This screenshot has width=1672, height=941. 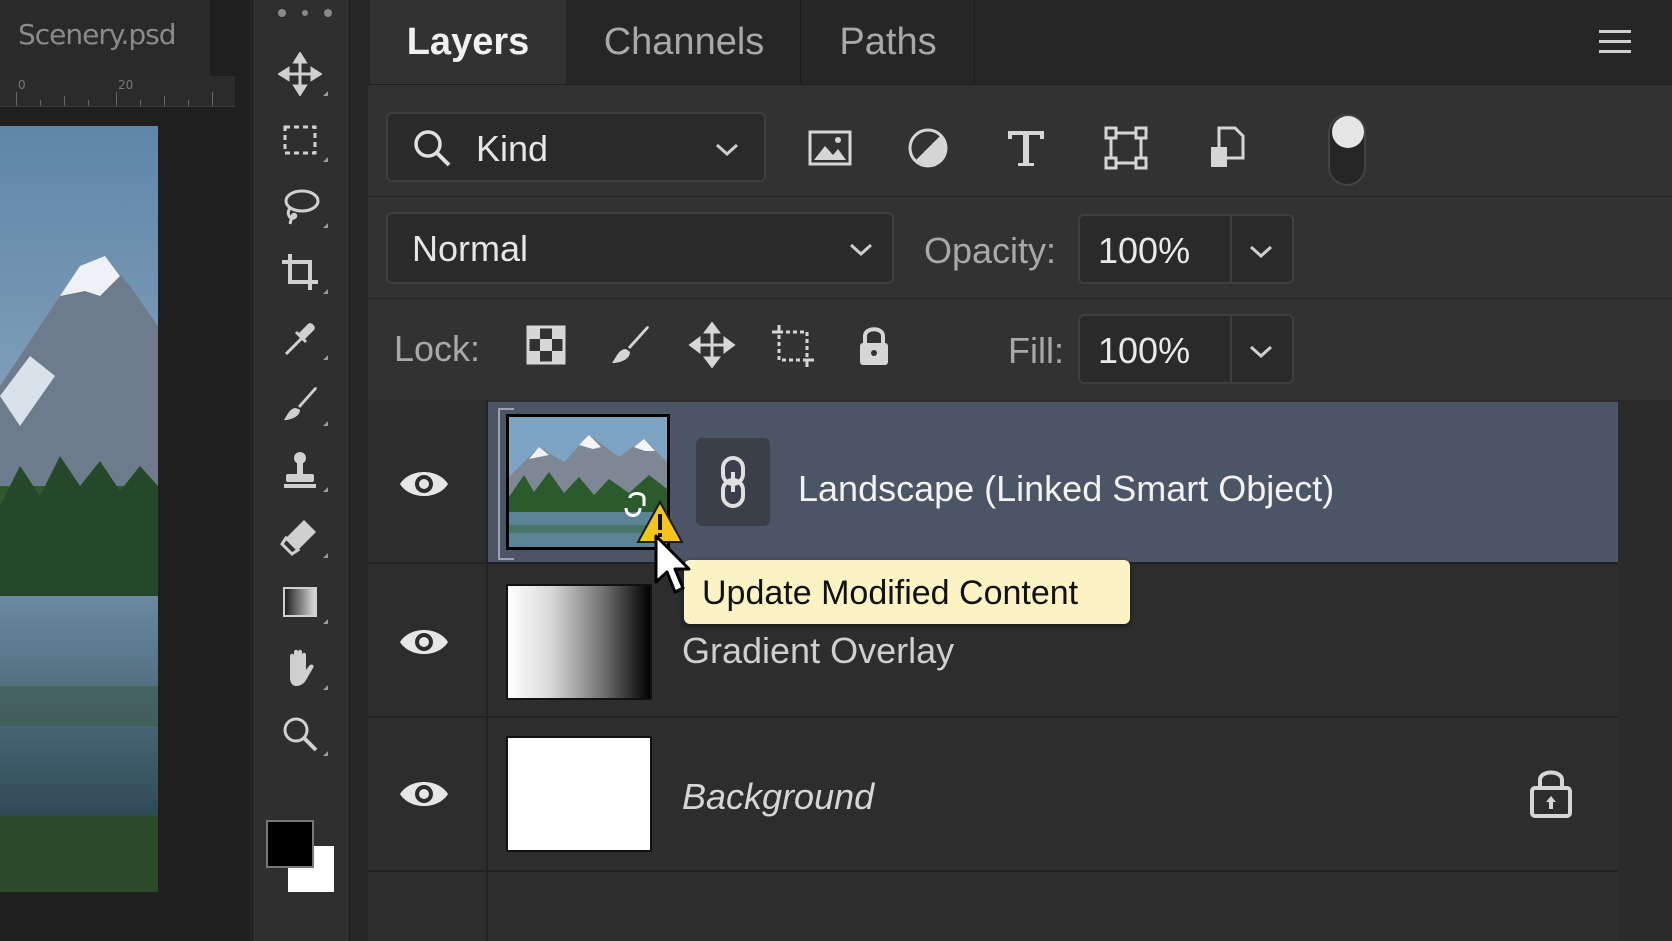 I want to click on toggle-knob, so click(x=1348, y=132).